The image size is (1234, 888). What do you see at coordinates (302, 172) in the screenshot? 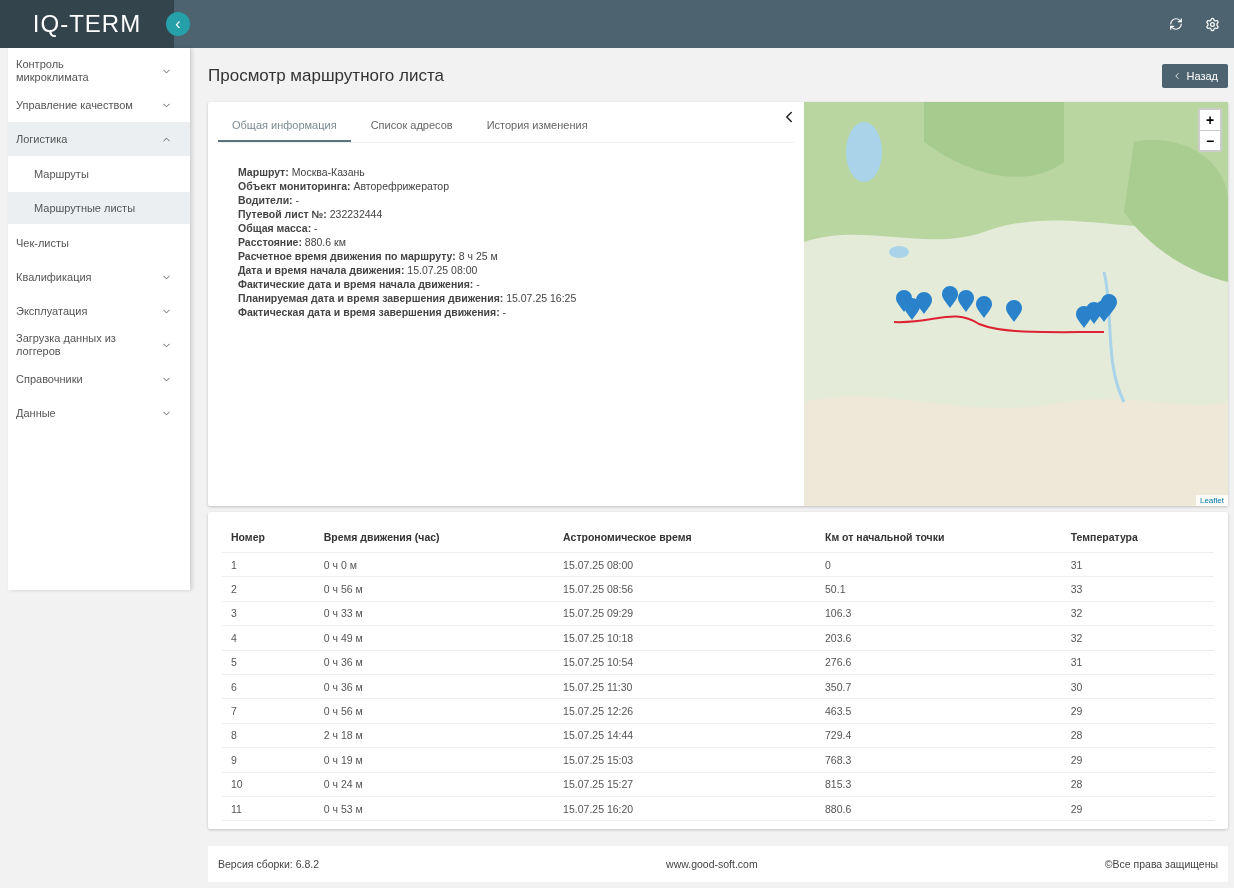
I see `info-line: Маршрут: Москва-Казань` at bounding box center [302, 172].